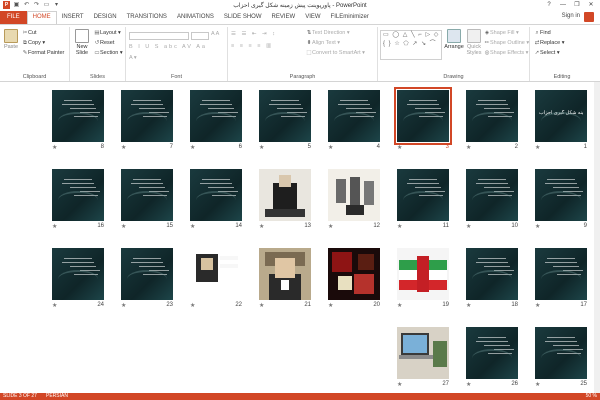  What do you see at coordinates (492, 357) in the screenshot?
I see `slide-thumbnail: ★ 26` at bounding box center [492, 357].